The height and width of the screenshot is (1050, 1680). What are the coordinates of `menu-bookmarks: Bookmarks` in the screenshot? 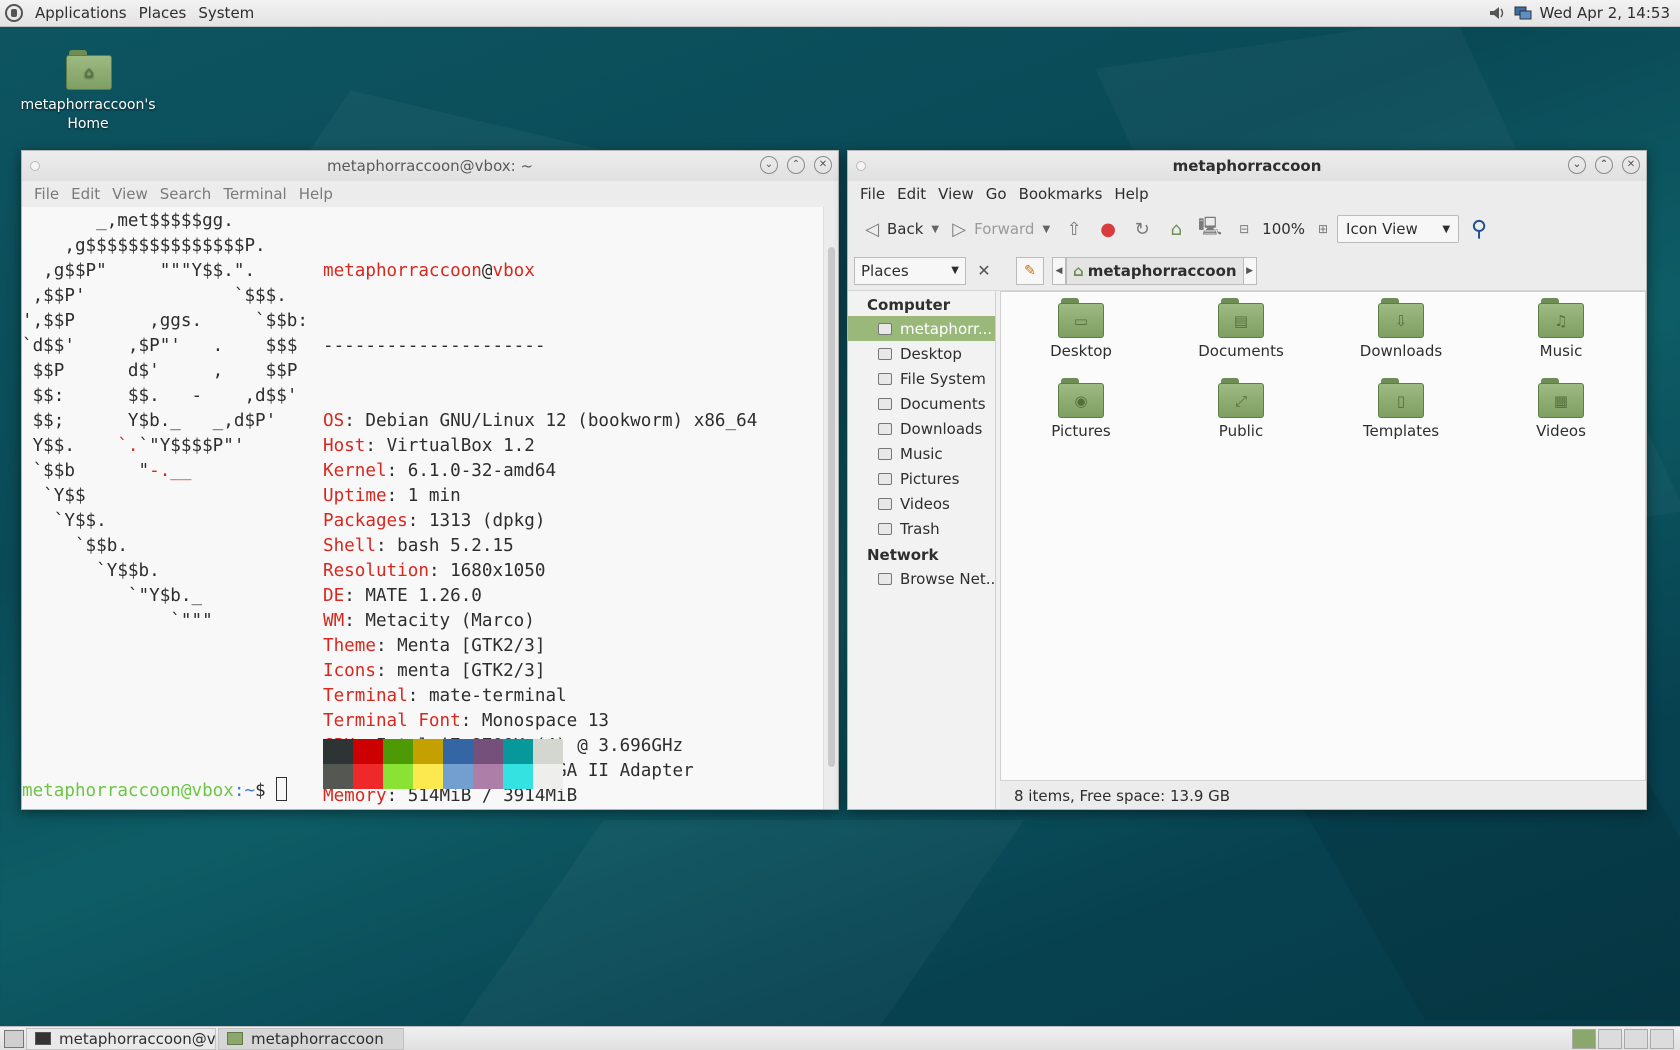 It's located at (1061, 194).